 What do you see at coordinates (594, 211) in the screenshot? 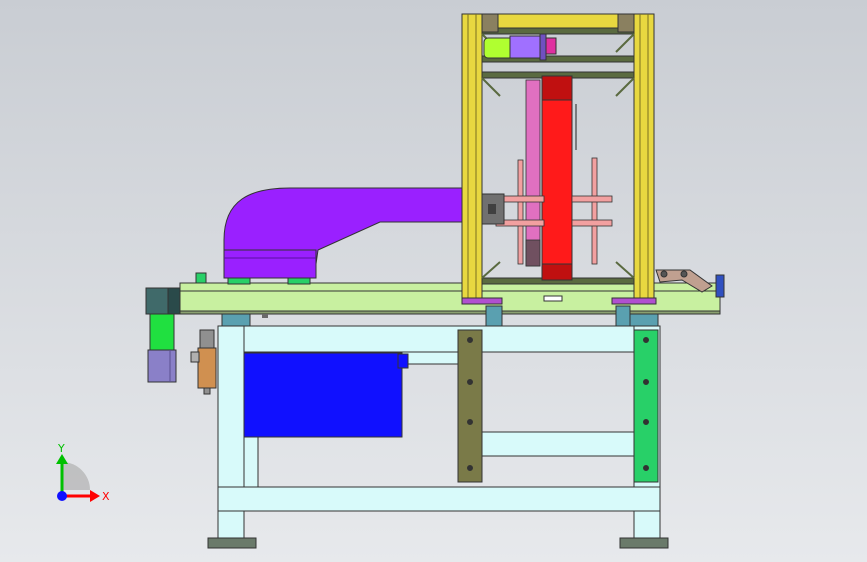
I see `finger-right` at bounding box center [594, 211].